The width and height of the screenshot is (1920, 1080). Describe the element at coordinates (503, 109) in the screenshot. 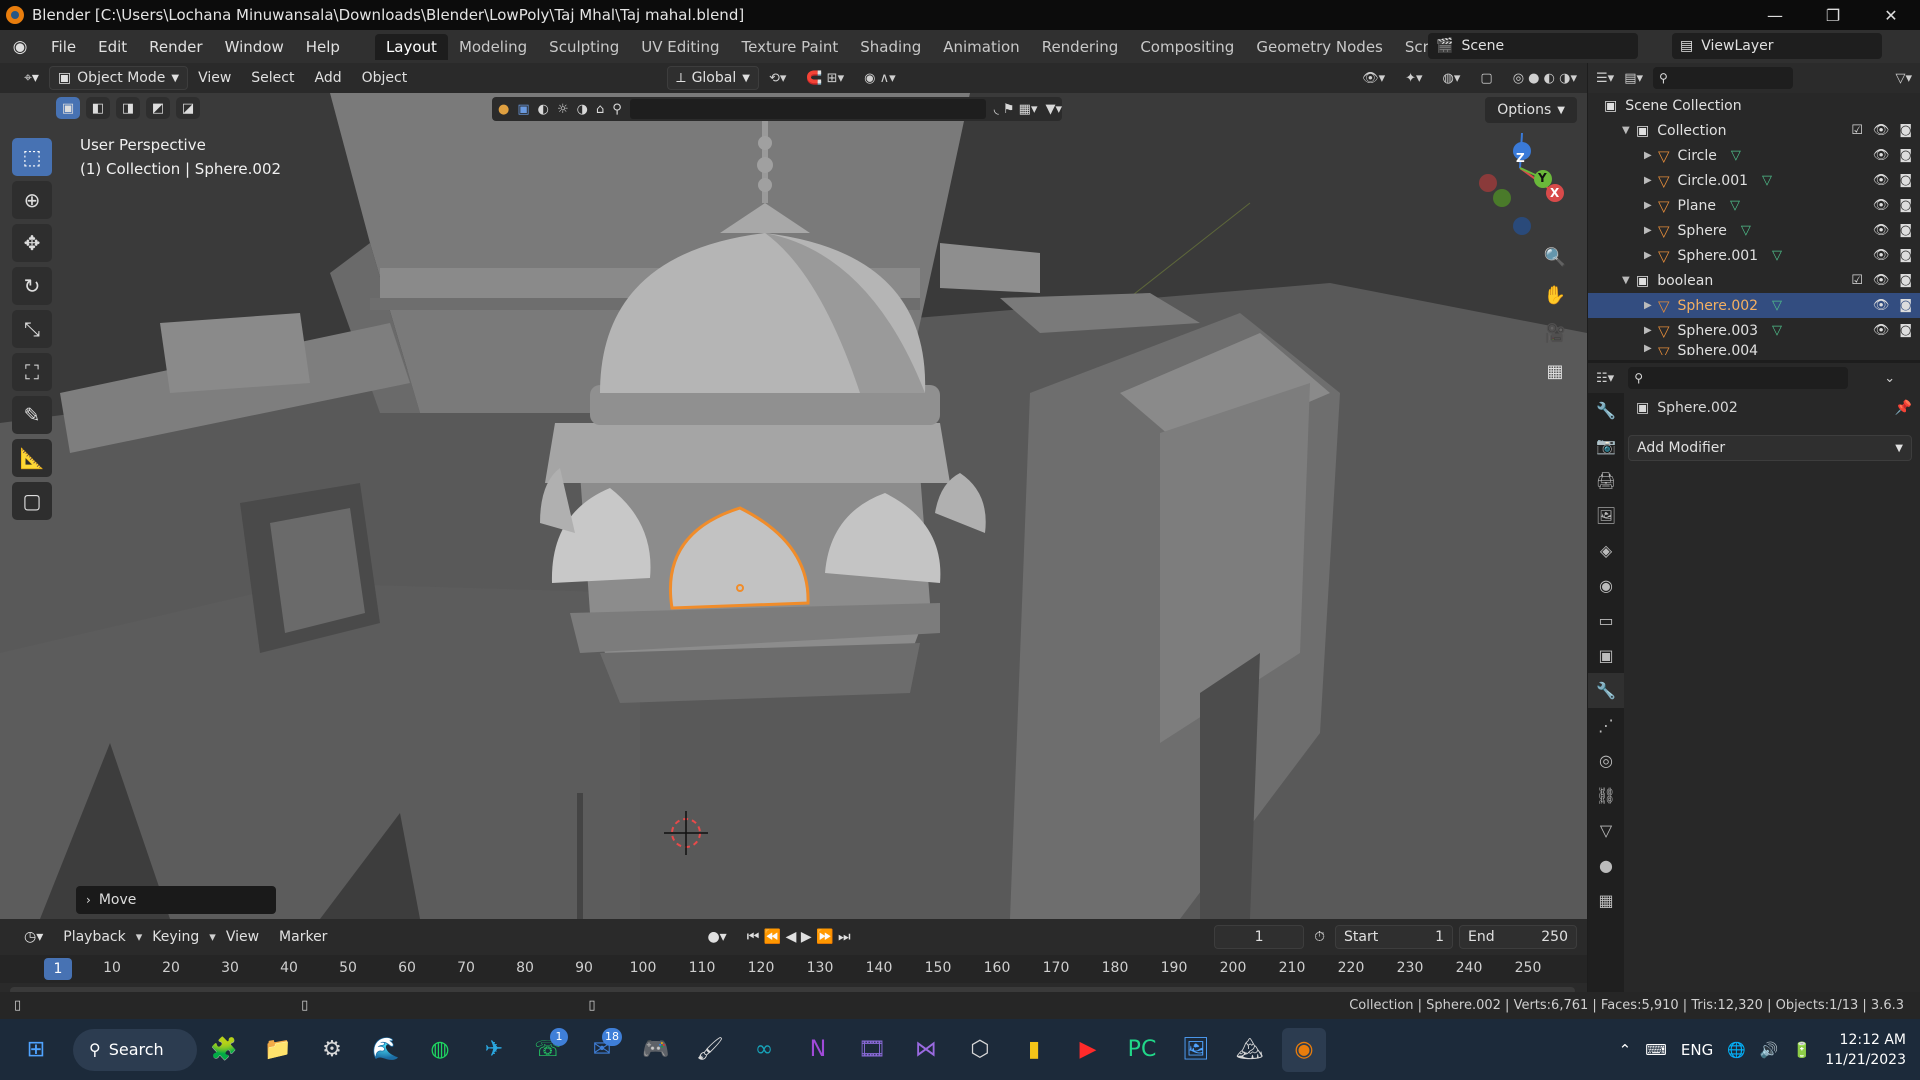

I see `color-filter-icon: ●` at that location.